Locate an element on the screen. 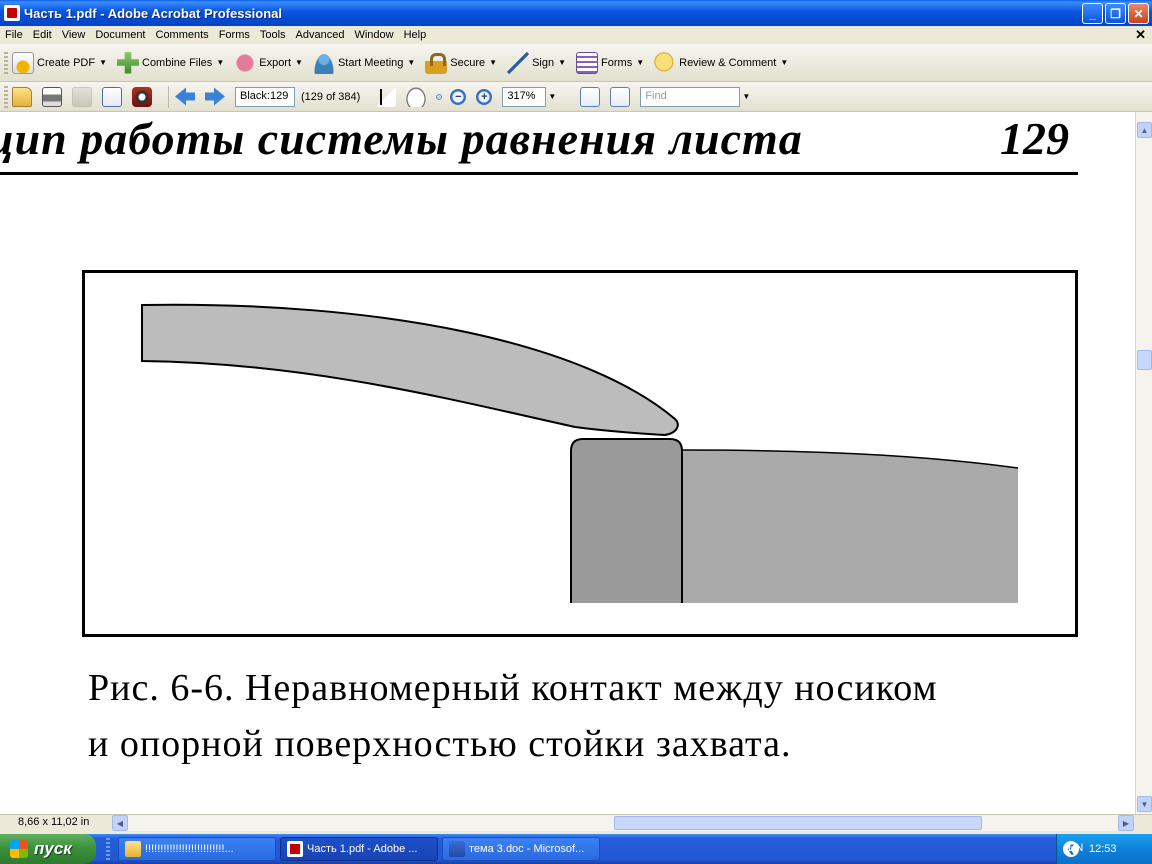  minimize-button: _ is located at coordinates (1092, 13).